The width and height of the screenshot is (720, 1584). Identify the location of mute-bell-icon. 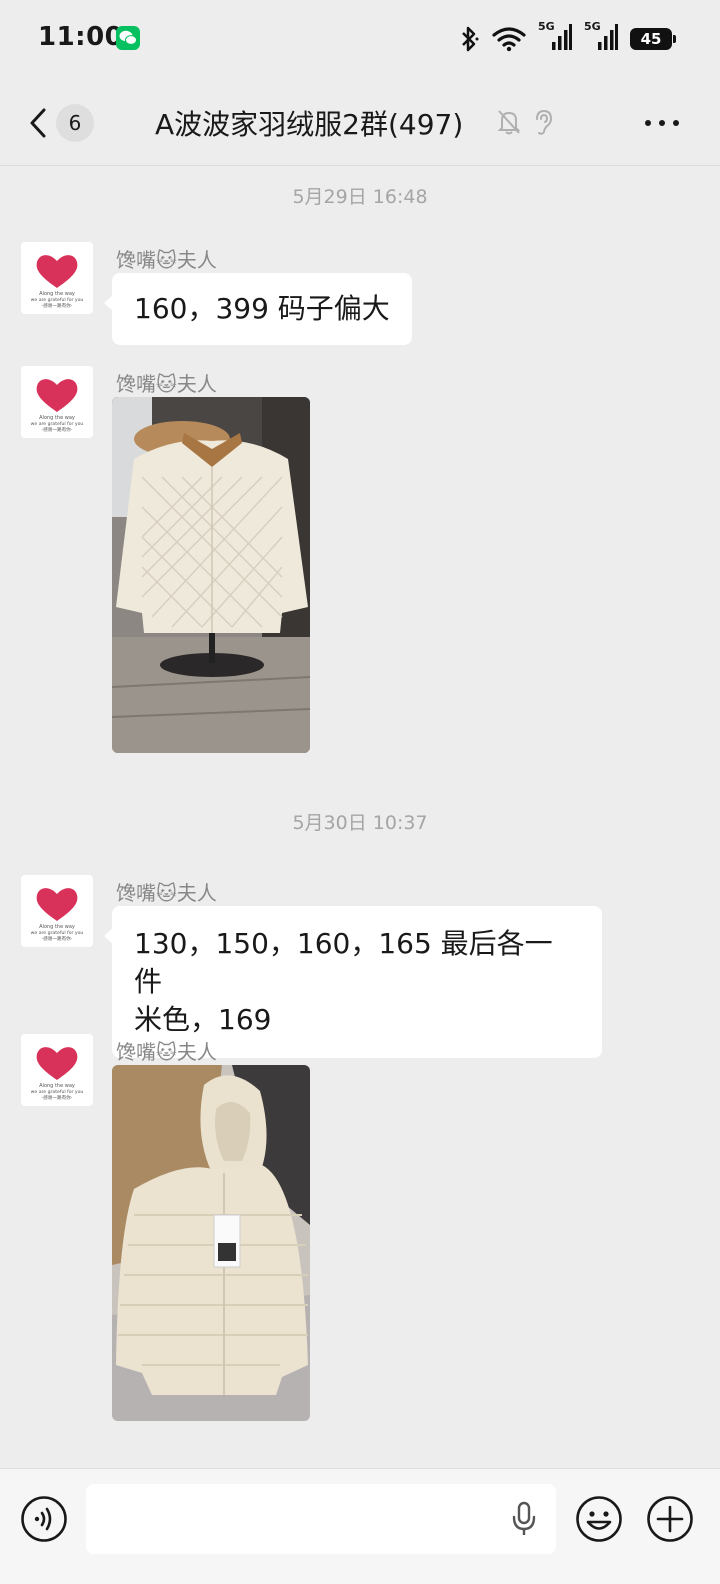
(509, 122).